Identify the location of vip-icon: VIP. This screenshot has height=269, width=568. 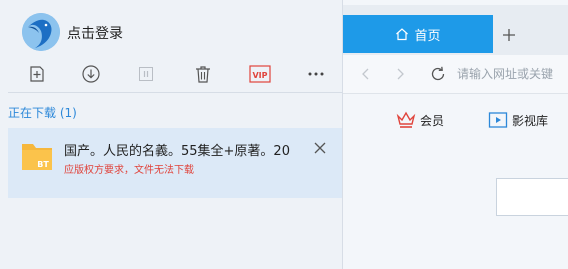
(260, 74).